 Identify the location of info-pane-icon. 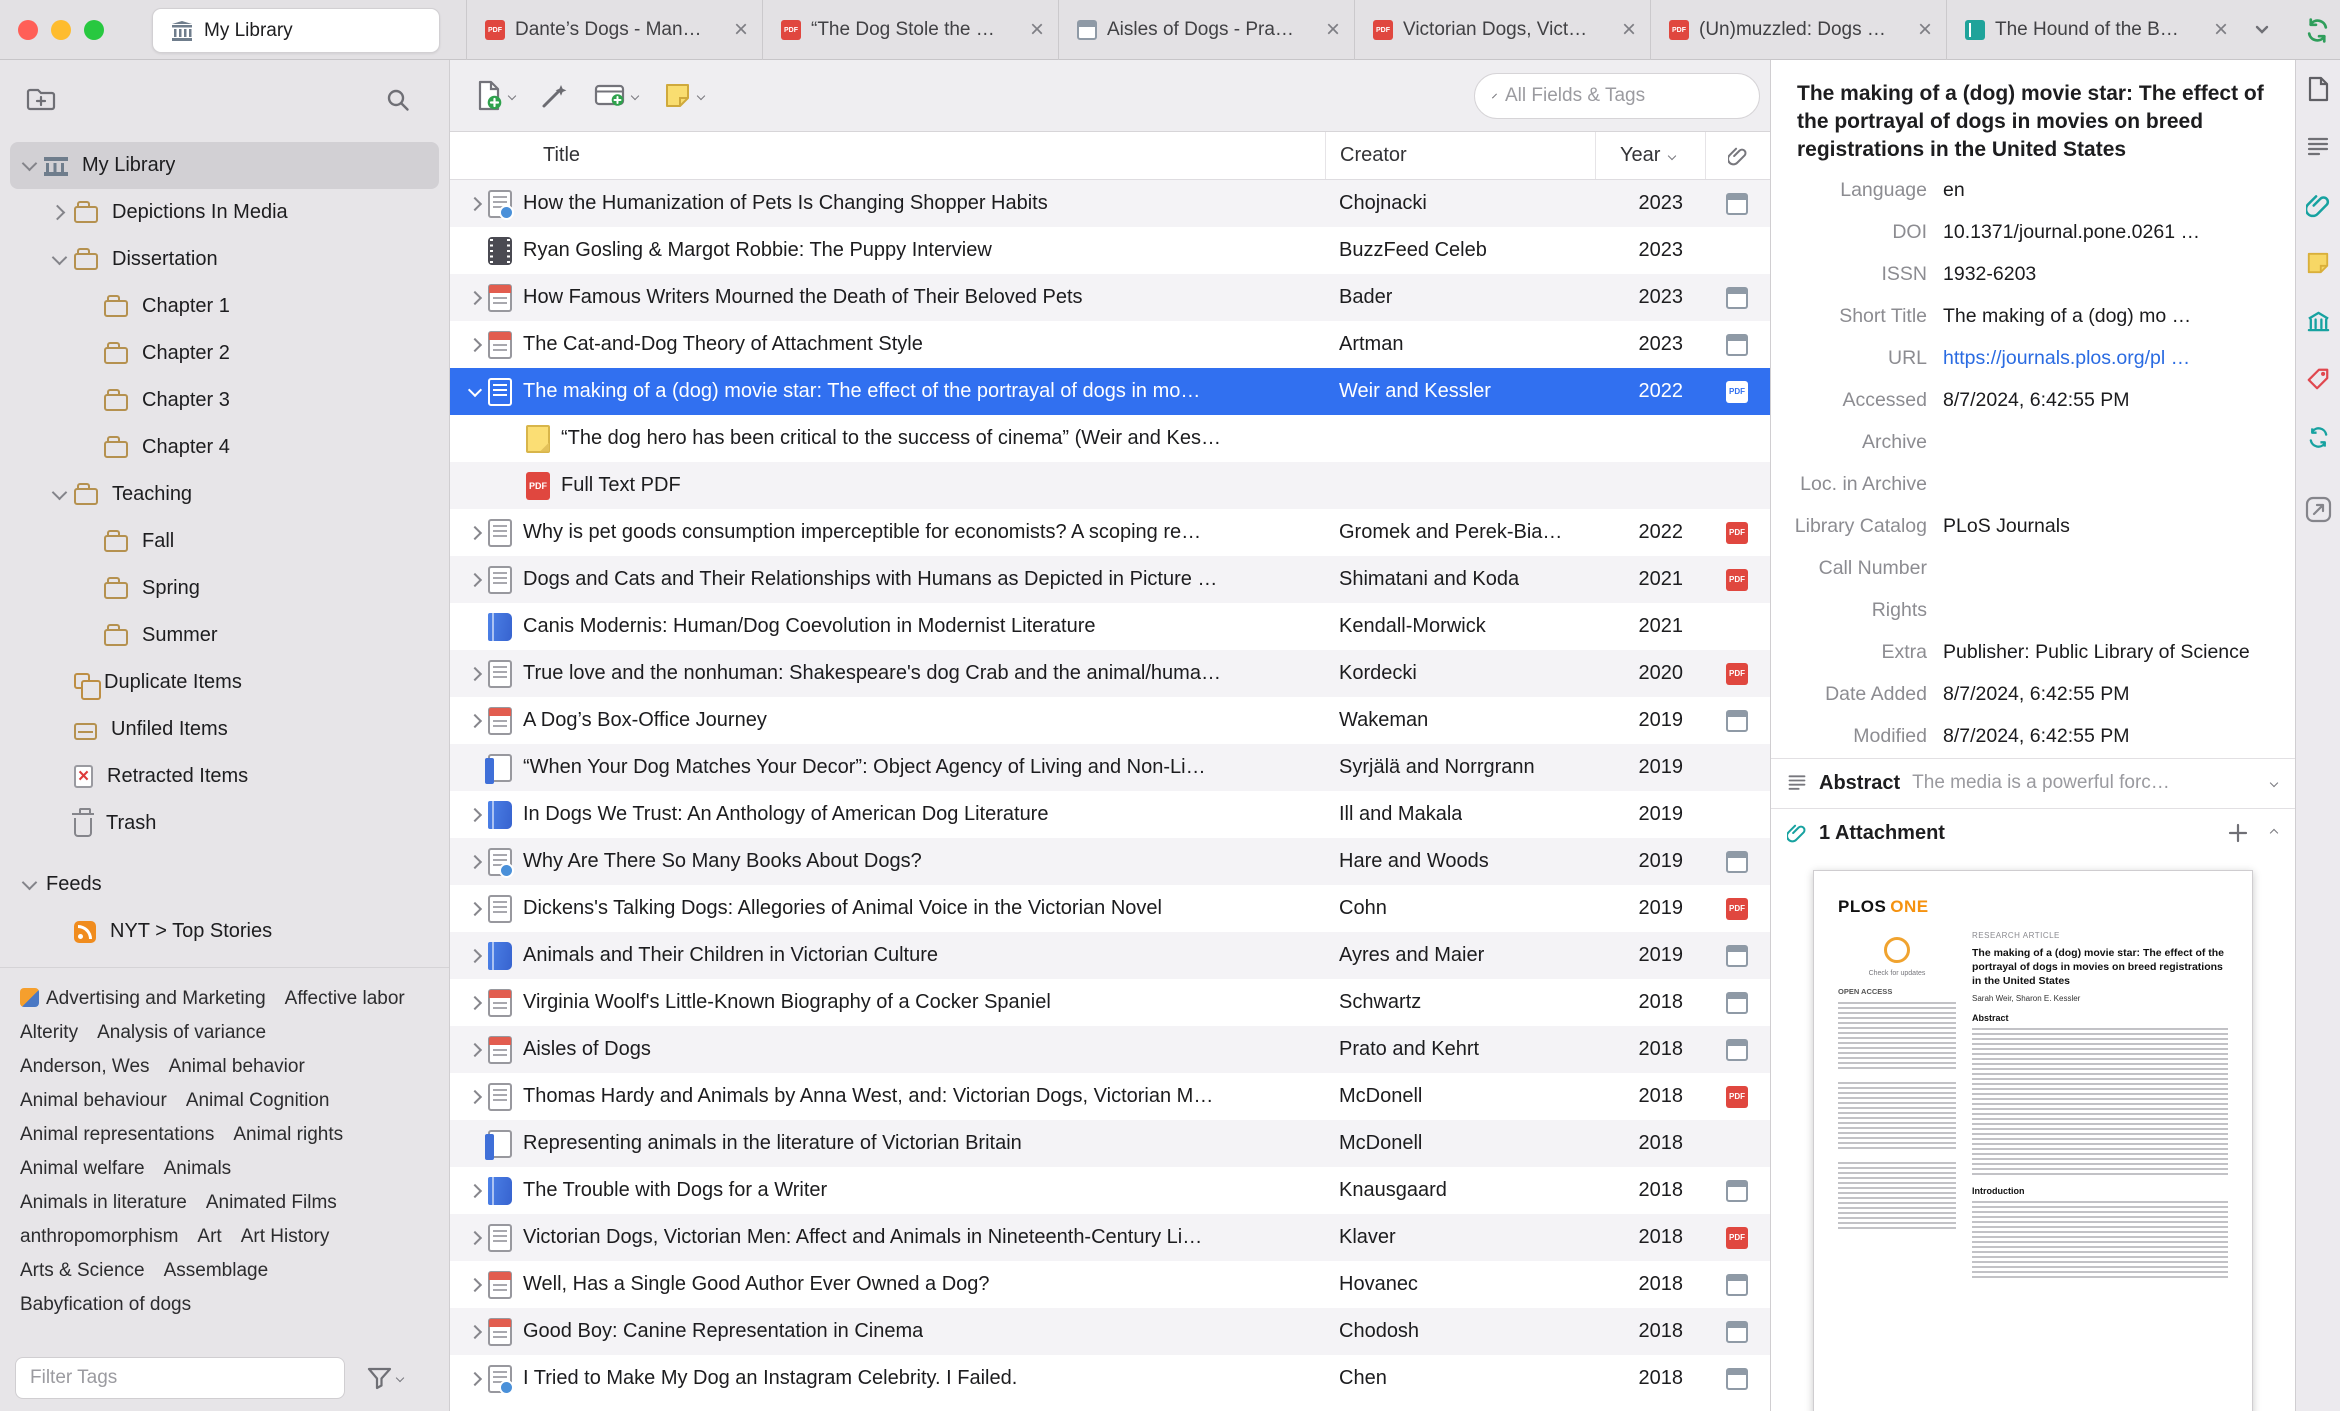
(2318, 89).